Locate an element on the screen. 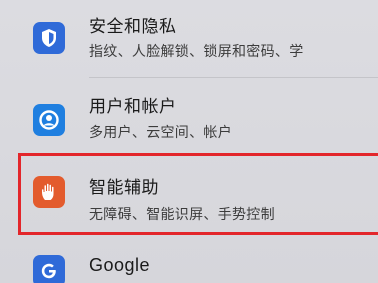 The height and width of the screenshot is (283, 378). shield-icon is located at coordinates (49, 38).